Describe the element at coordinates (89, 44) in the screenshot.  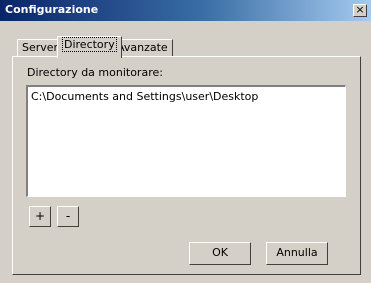
I see `tab-directory-label: Directory` at that location.